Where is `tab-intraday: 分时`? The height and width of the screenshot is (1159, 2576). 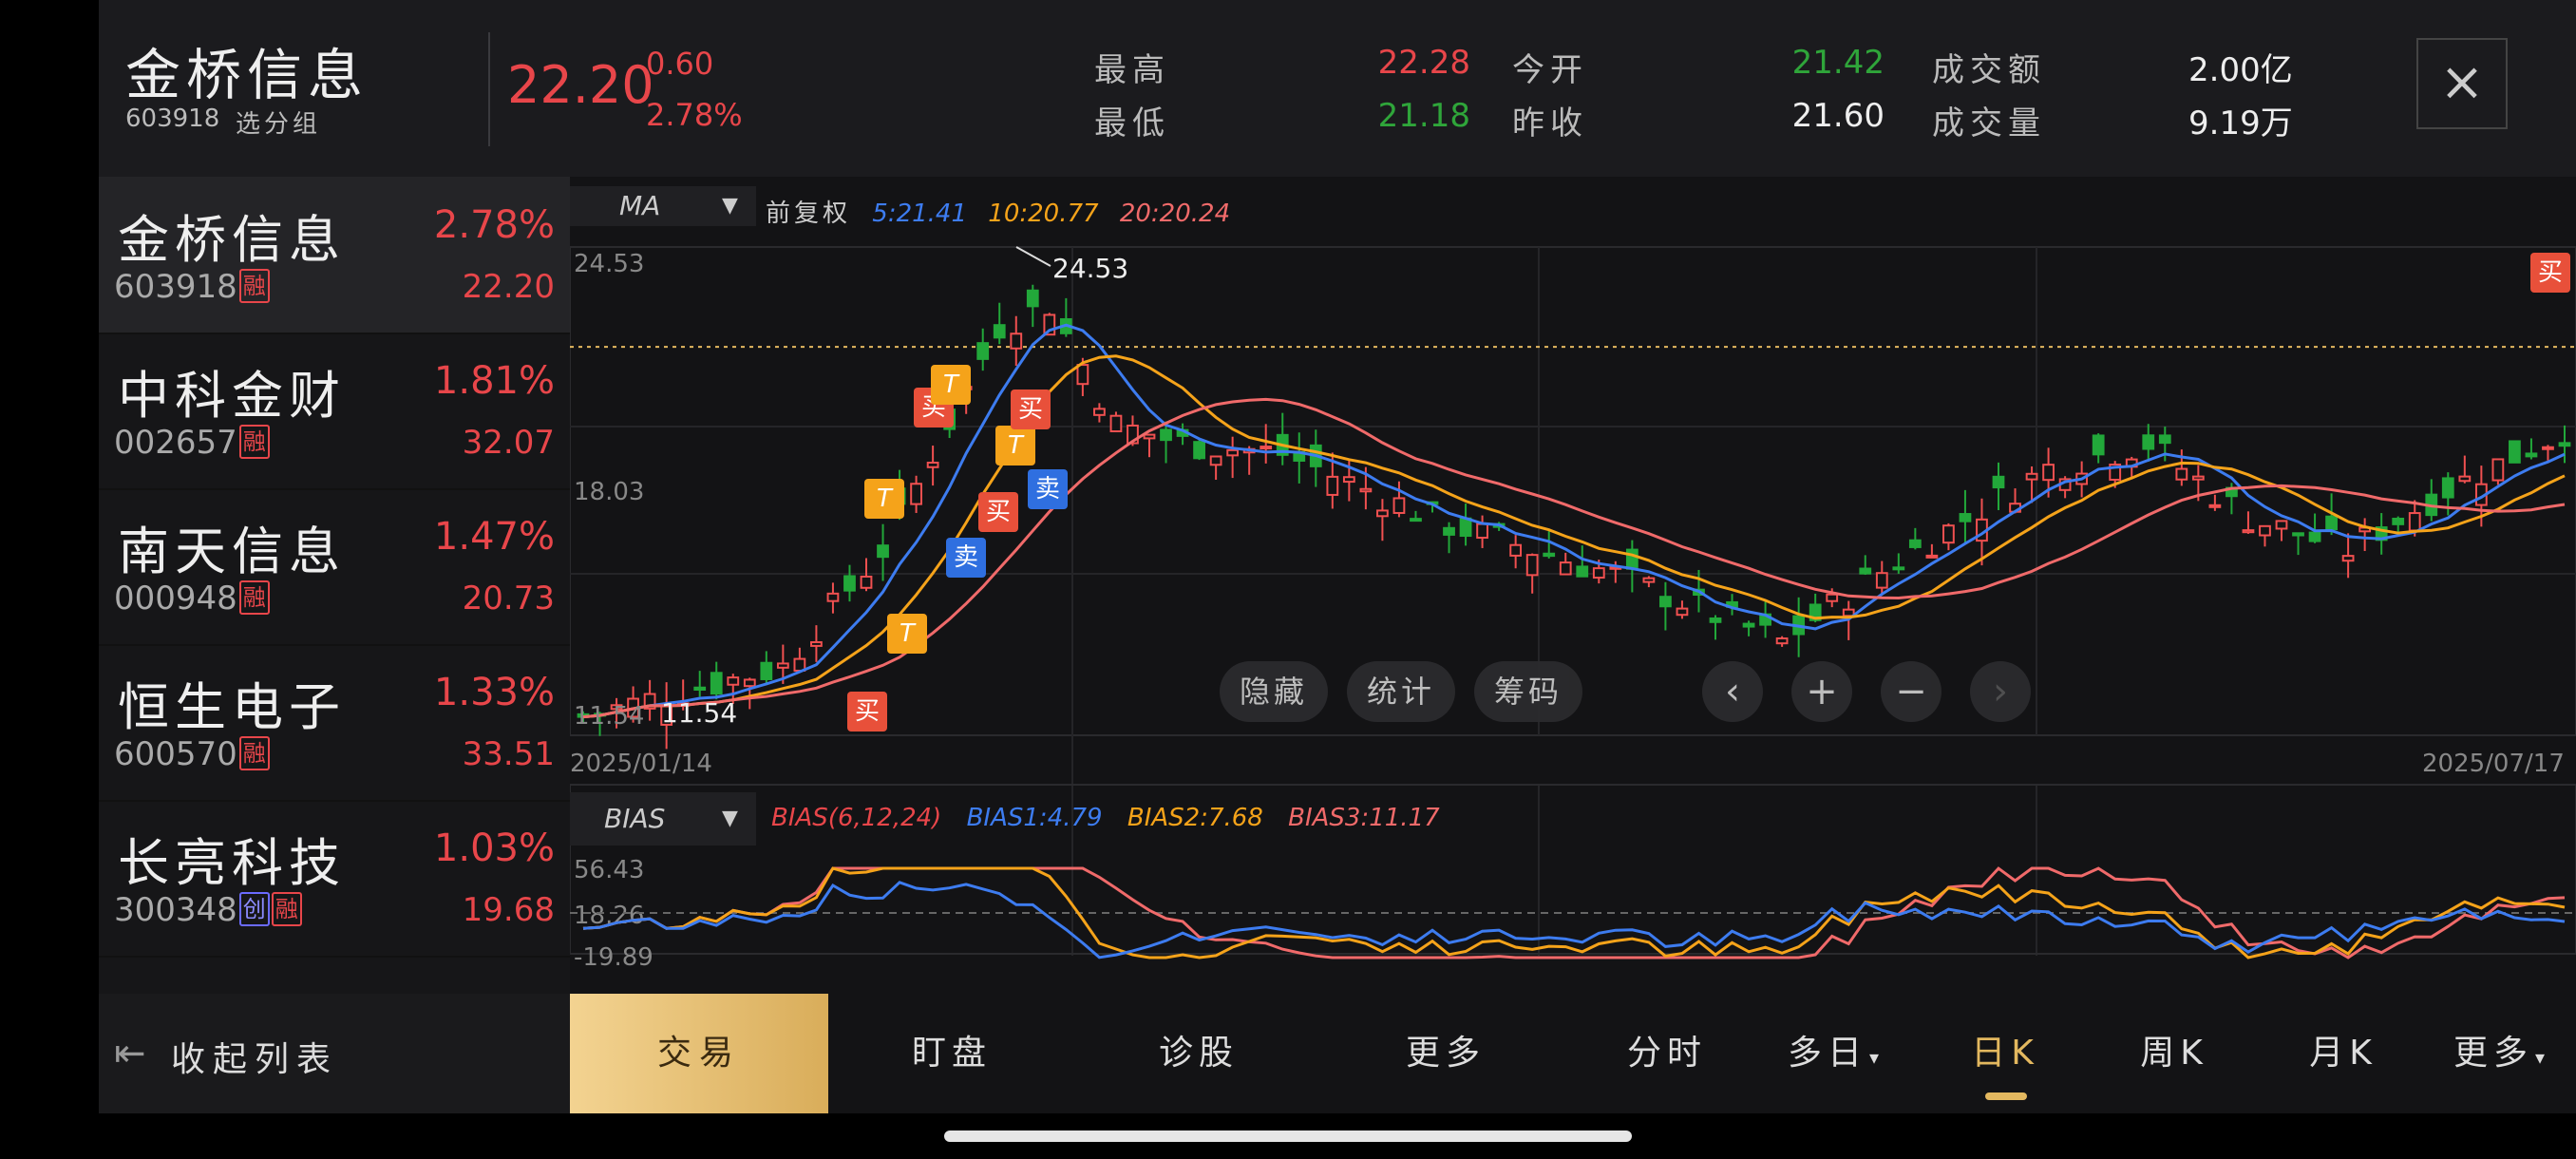 tab-intraday: 分时 is located at coordinates (1667, 1053).